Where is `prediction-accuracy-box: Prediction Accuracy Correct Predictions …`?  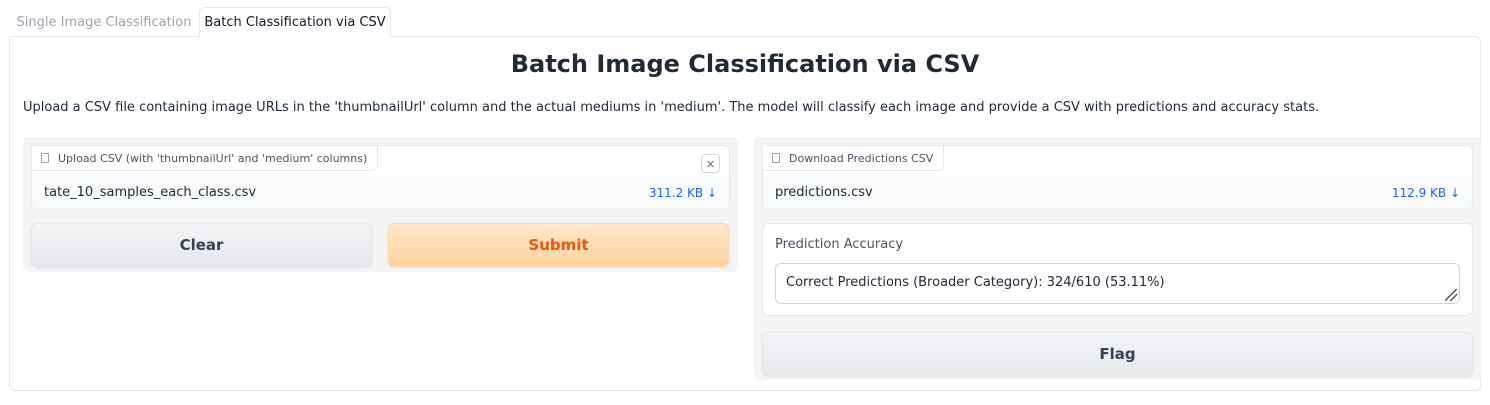
prediction-accuracy-box: Prediction Accuracy Correct Predictions … is located at coordinates (1117, 269).